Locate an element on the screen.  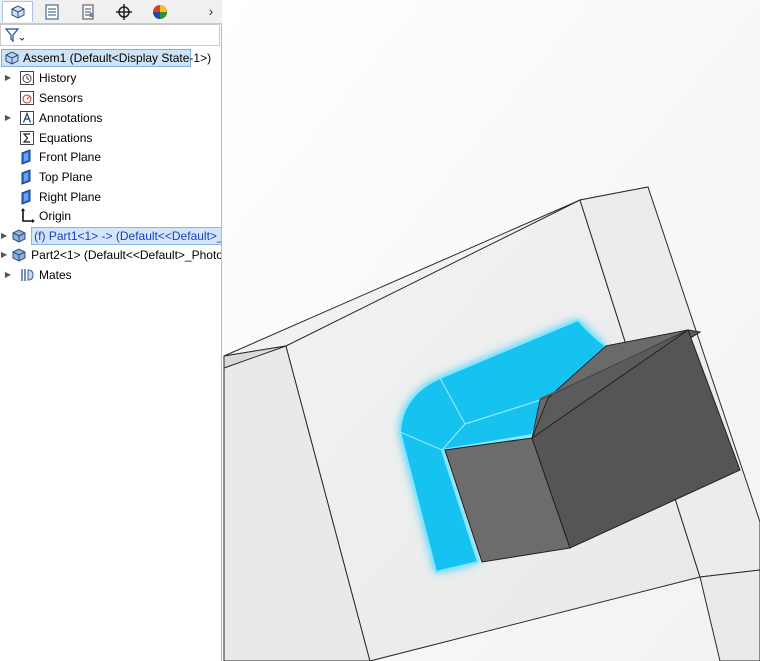
assembly-icon is located at coordinates (12, 58).